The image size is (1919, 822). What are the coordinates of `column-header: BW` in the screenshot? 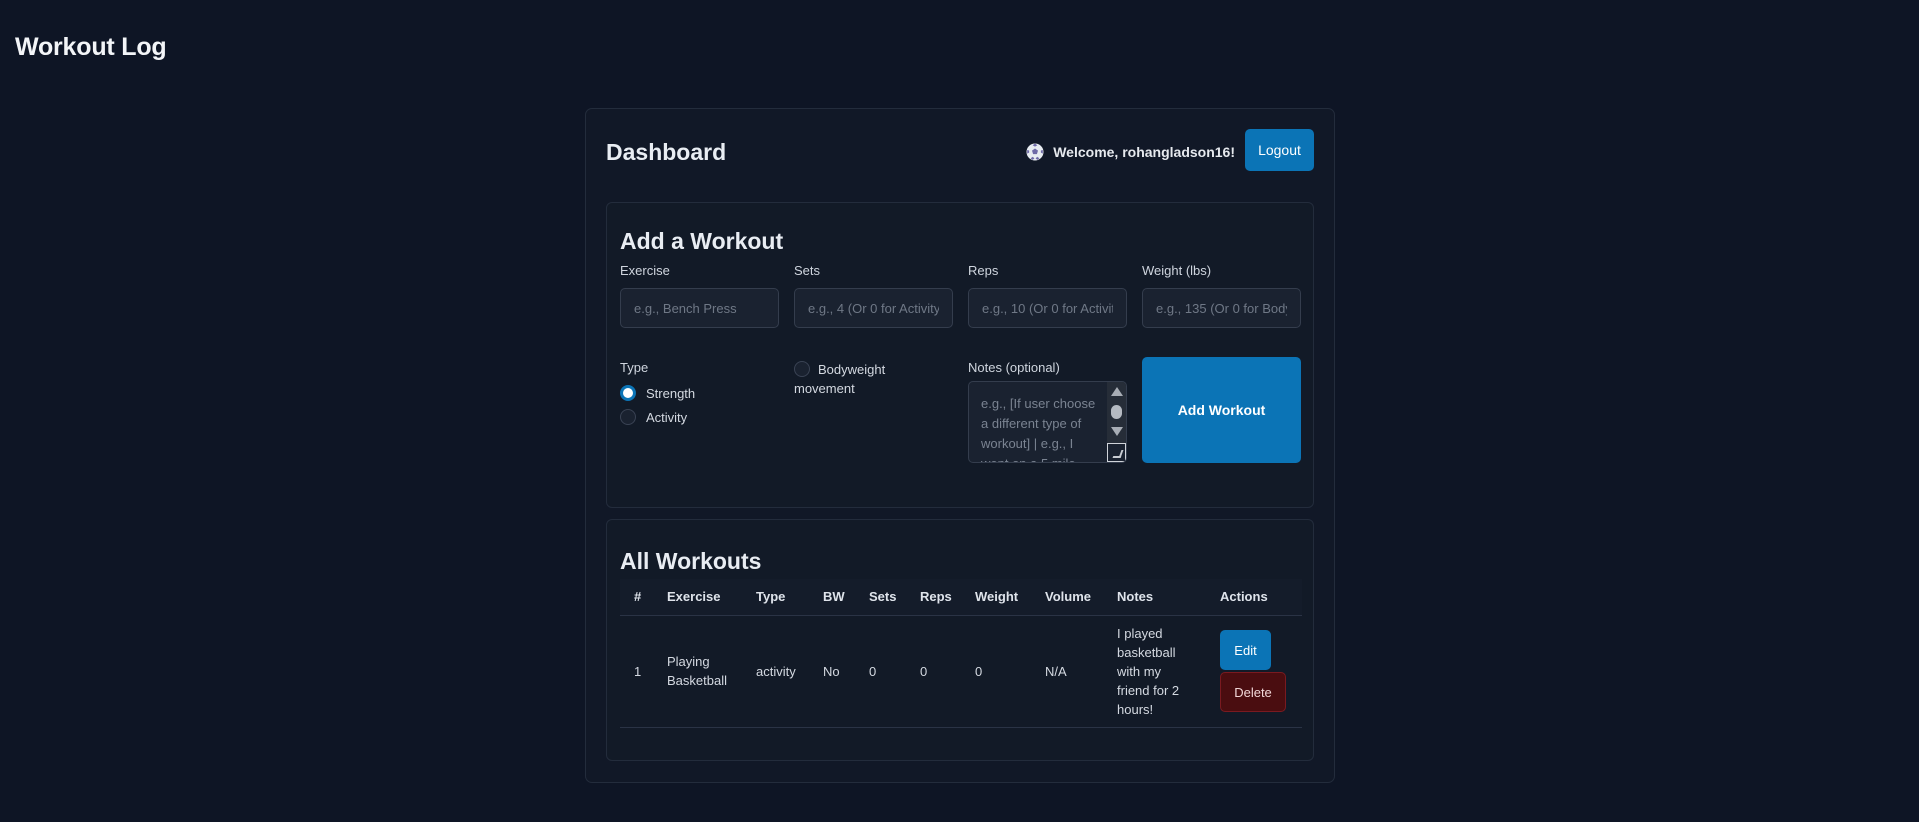 It's located at (832, 597).